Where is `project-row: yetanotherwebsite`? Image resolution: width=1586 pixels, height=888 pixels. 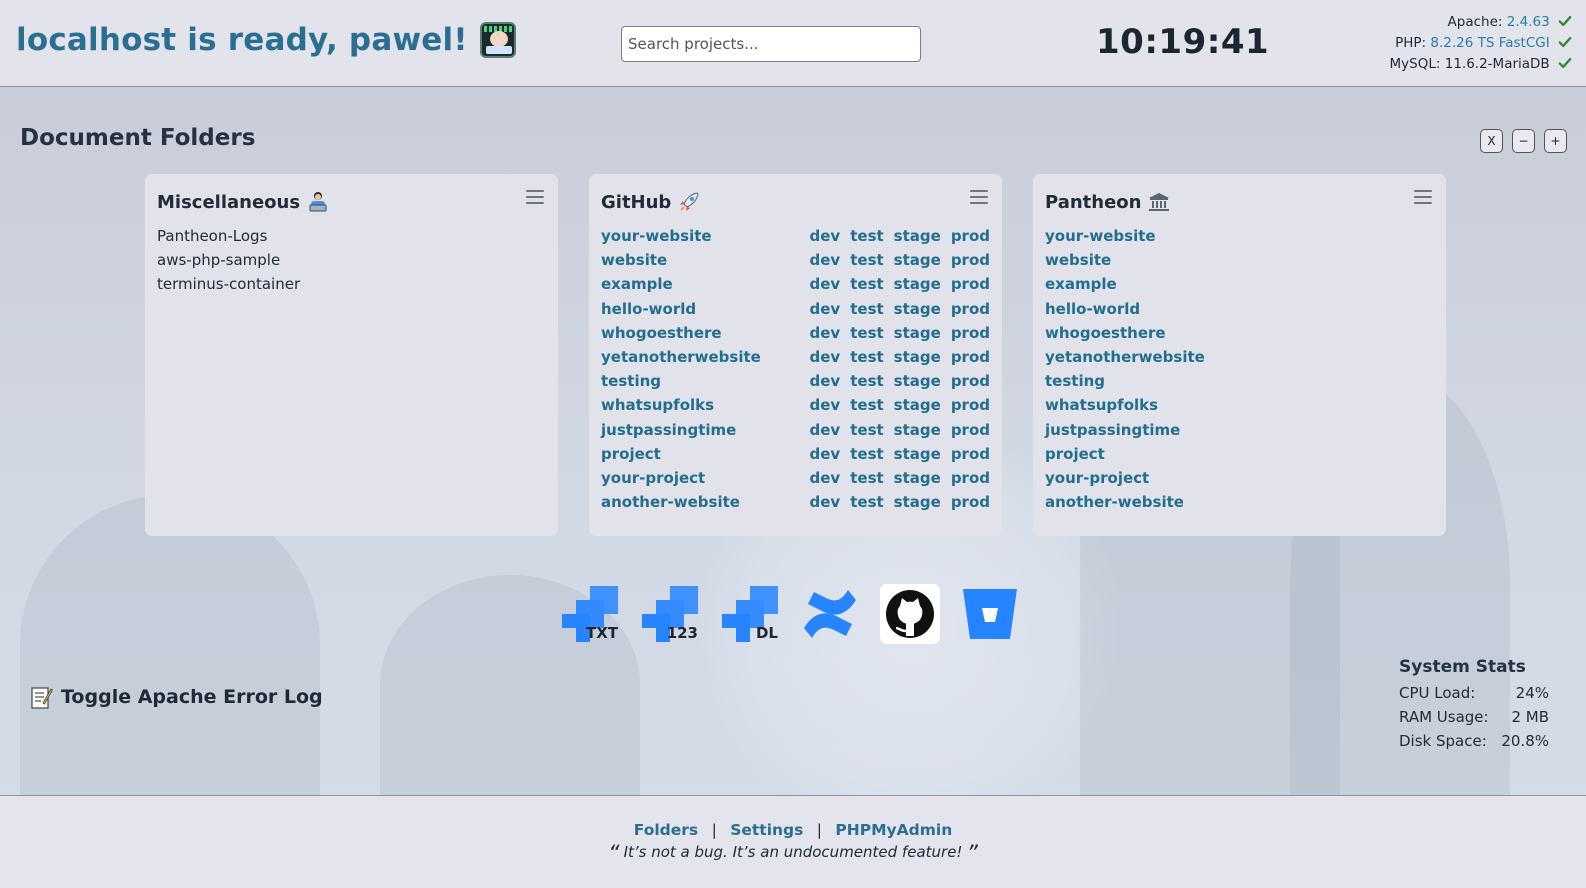 project-row: yetanotherwebsite is located at coordinates (1239, 357).